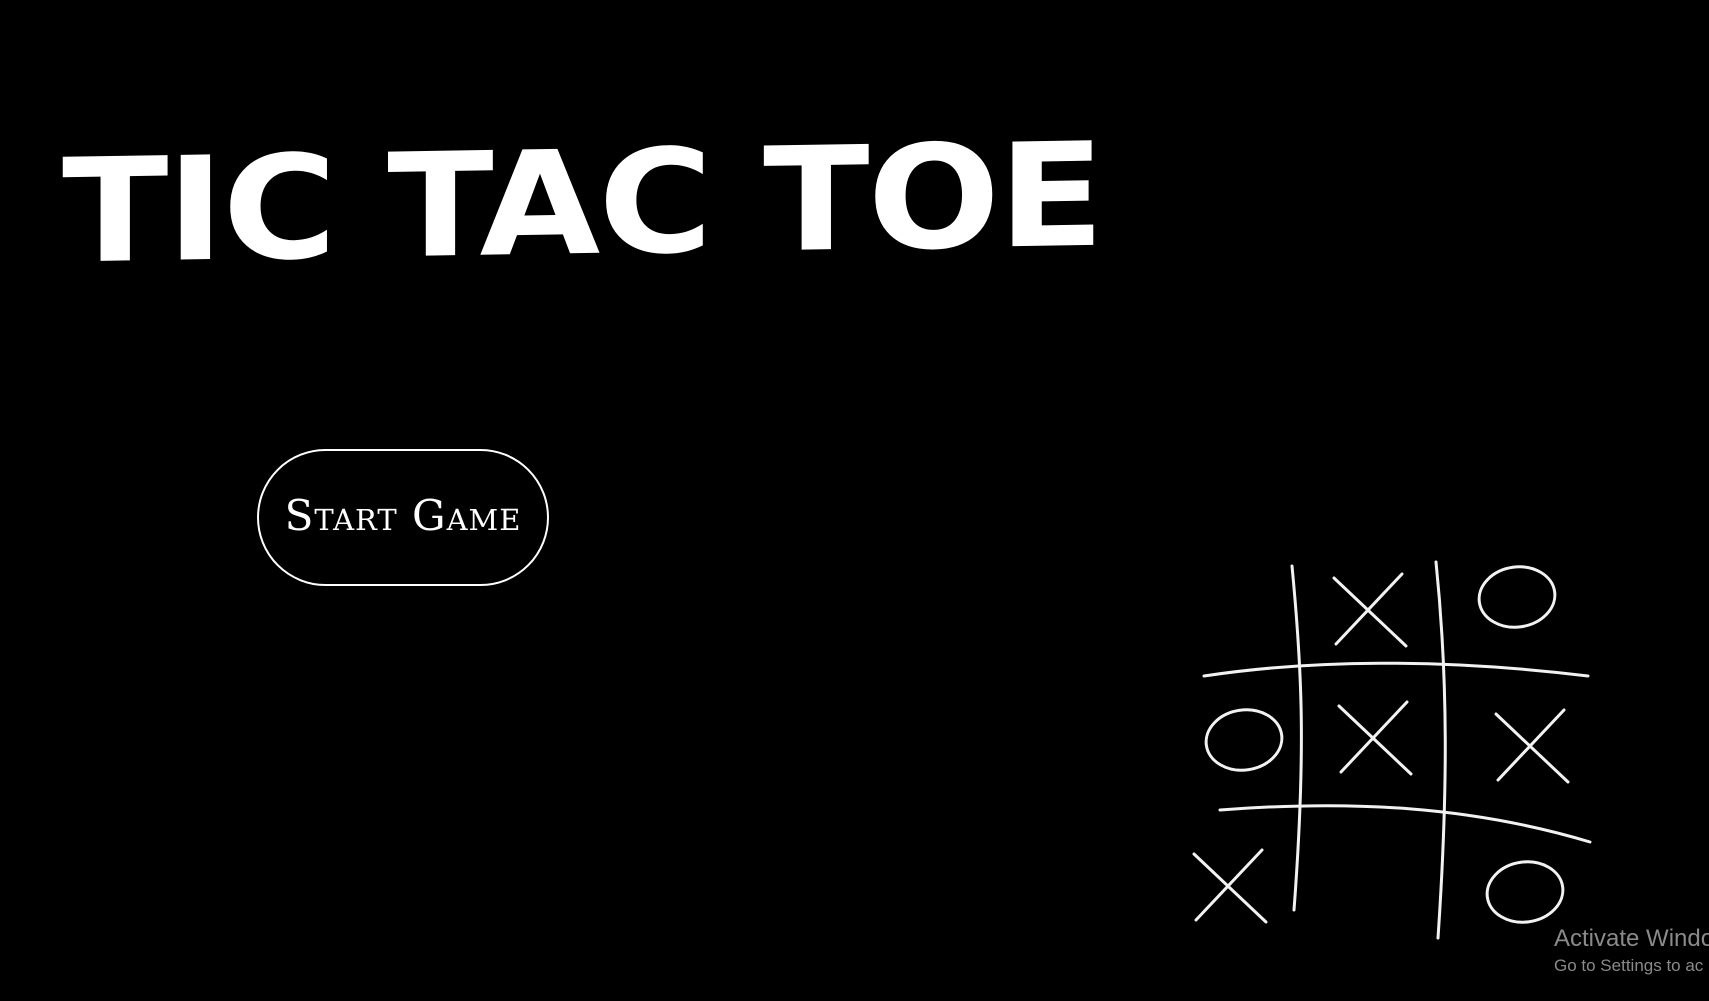 The width and height of the screenshot is (1709, 1001). I want to click on tic-tac-toe-board-icon, so click(1392, 750).